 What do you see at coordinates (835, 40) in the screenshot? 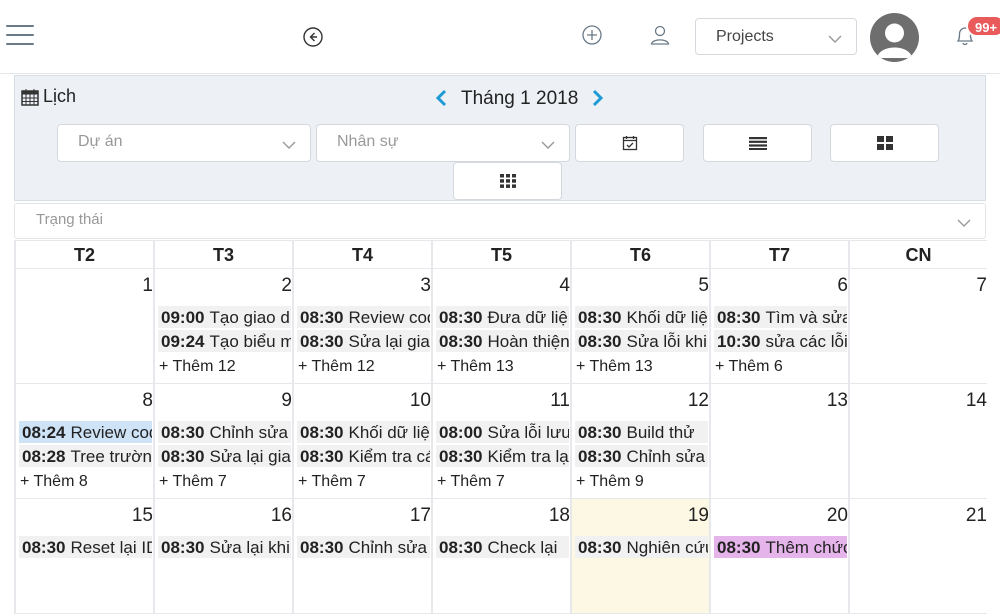
I see `chevron-down-icon` at bounding box center [835, 40].